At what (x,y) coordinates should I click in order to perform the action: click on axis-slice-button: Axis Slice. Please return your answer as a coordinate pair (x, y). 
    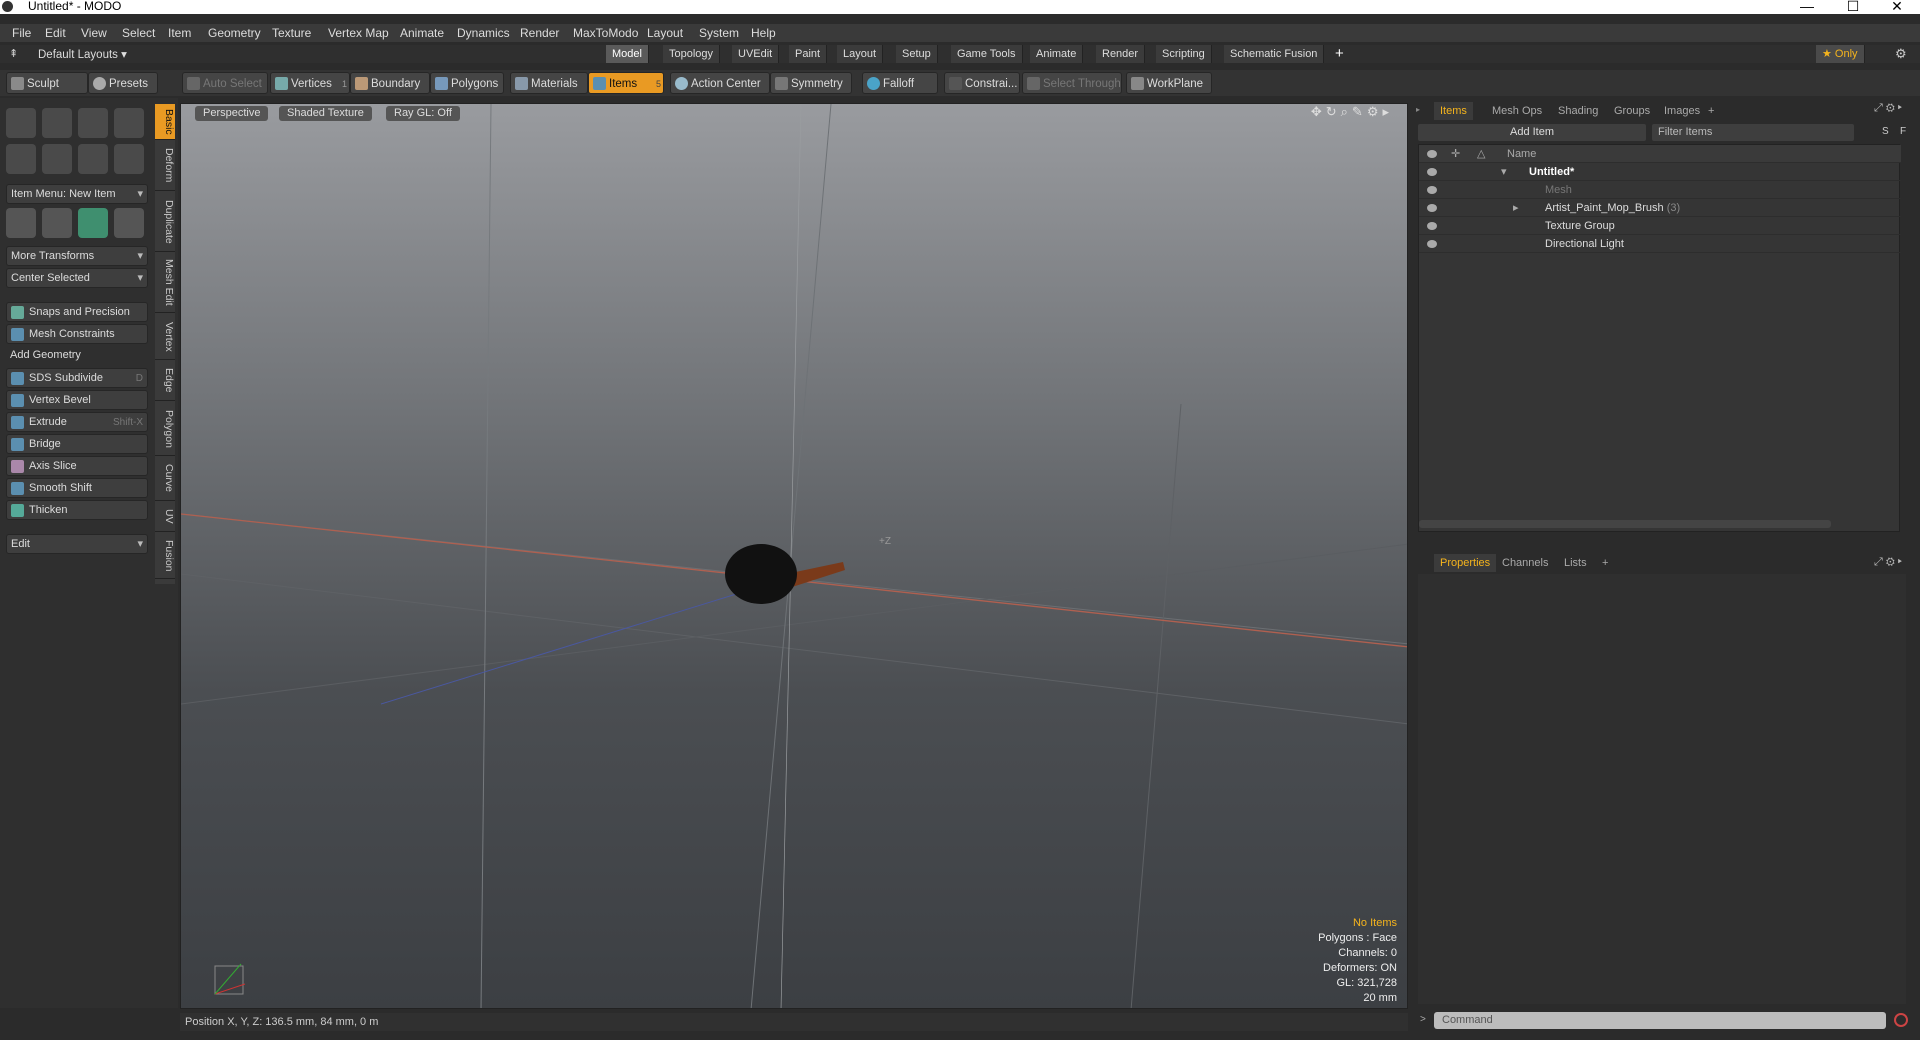
    Looking at the image, I should click on (77, 466).